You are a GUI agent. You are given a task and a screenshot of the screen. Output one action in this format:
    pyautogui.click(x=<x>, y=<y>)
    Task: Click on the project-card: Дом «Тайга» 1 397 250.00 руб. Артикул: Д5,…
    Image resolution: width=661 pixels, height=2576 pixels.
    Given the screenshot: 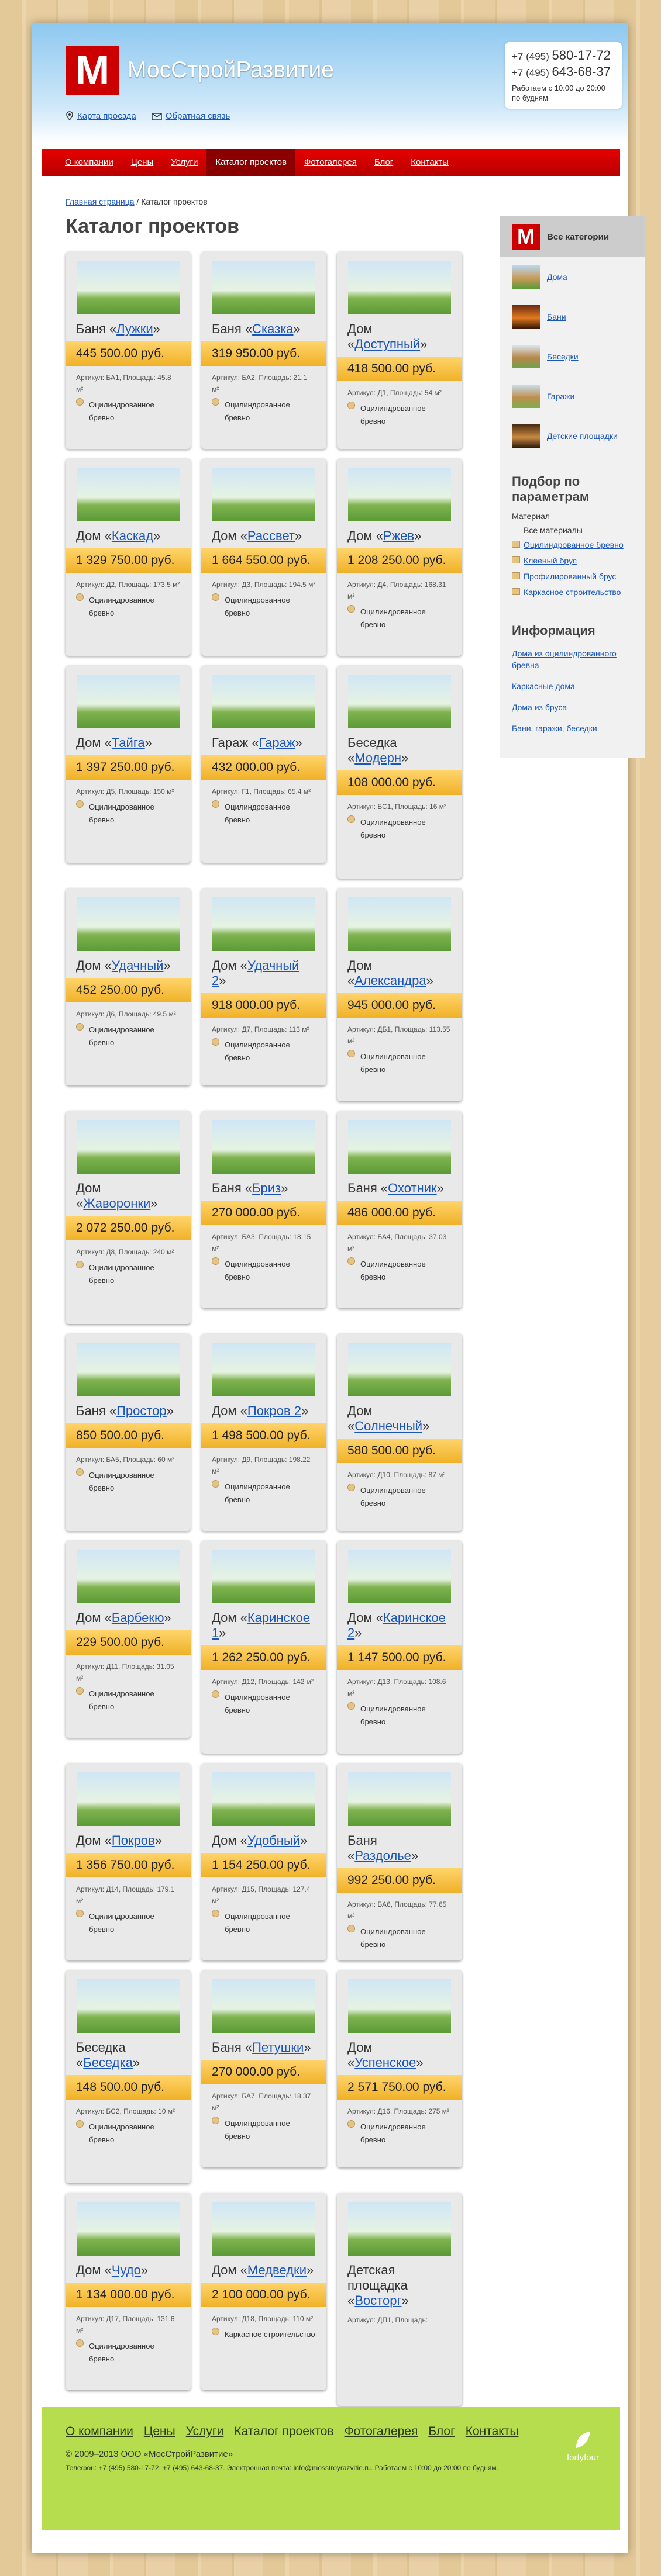 What is the action you would take?
    pyautogui.click(x=128, y=764)
    